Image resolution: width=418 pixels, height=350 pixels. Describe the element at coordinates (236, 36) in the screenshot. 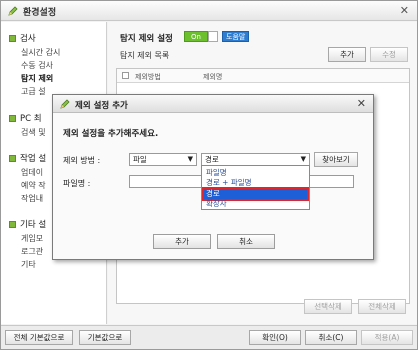

I see `help-button: 도움말` at that location.